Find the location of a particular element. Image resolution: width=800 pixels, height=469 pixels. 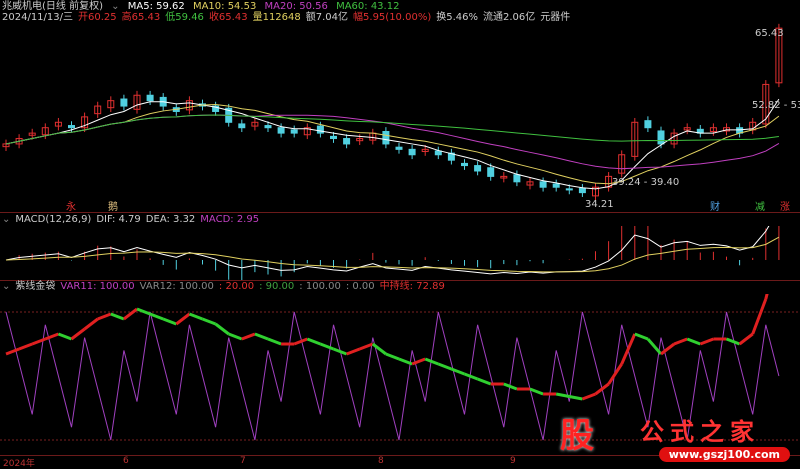

watermark-url: www.gszj100.com is located at coordinates (724, 454).